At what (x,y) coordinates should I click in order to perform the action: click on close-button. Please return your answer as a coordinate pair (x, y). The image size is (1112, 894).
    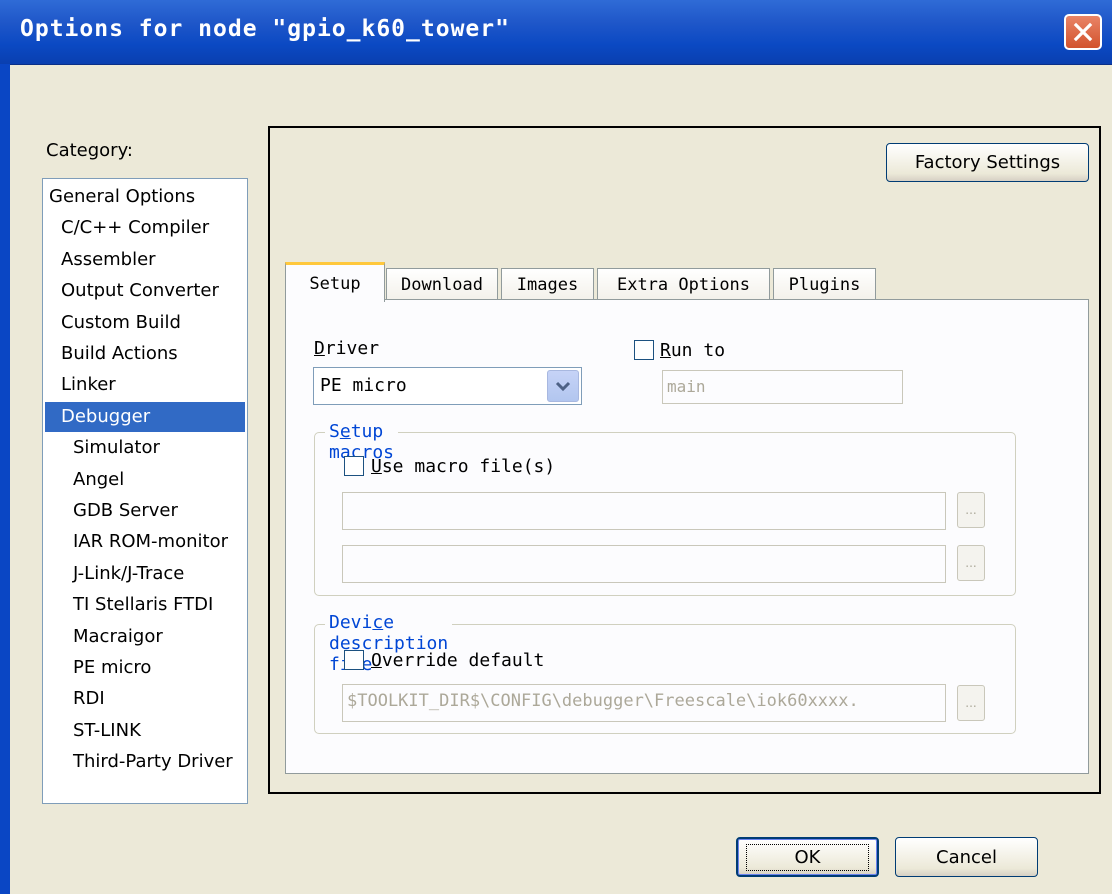
    Looking at the image, I should click on (1083, 32).